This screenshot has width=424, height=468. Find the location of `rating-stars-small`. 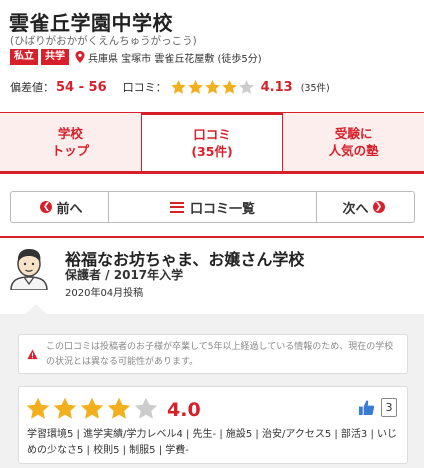

rating-stars-small is located at coordinates (212, 87).